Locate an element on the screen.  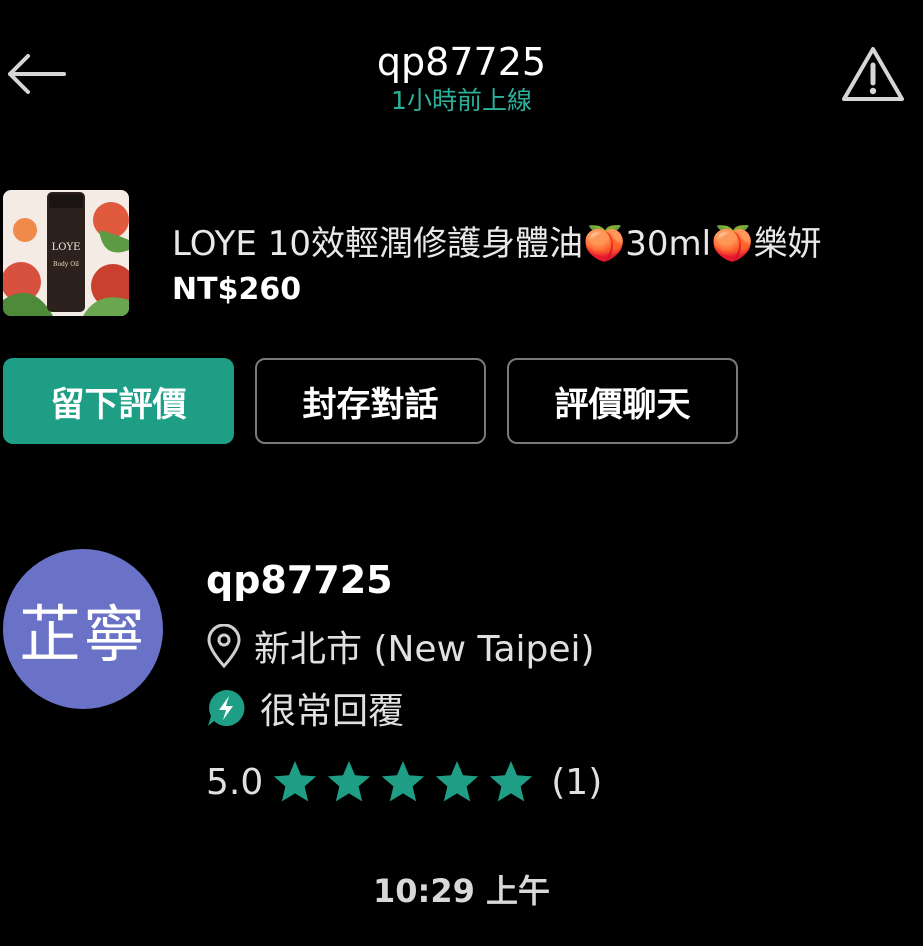
product-price: NT$260 is located at coordinates (237, 289).